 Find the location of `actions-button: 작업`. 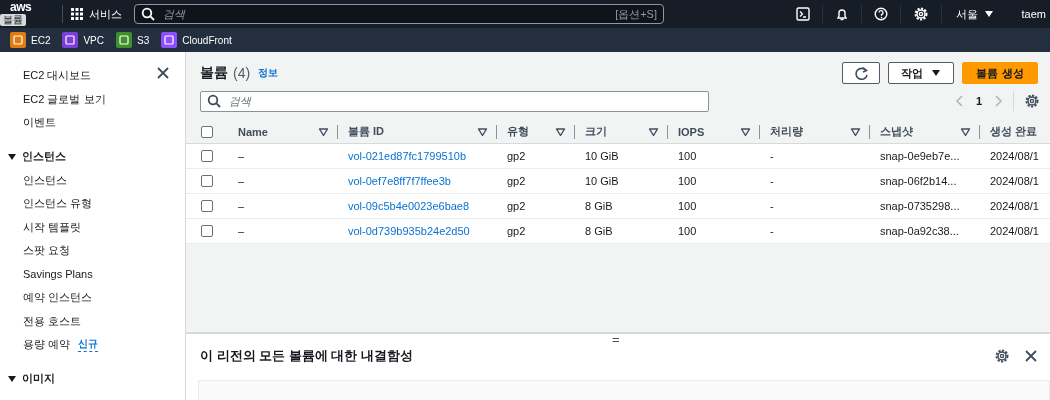

actions-button: 작업 is located at coordinates (921, 73).